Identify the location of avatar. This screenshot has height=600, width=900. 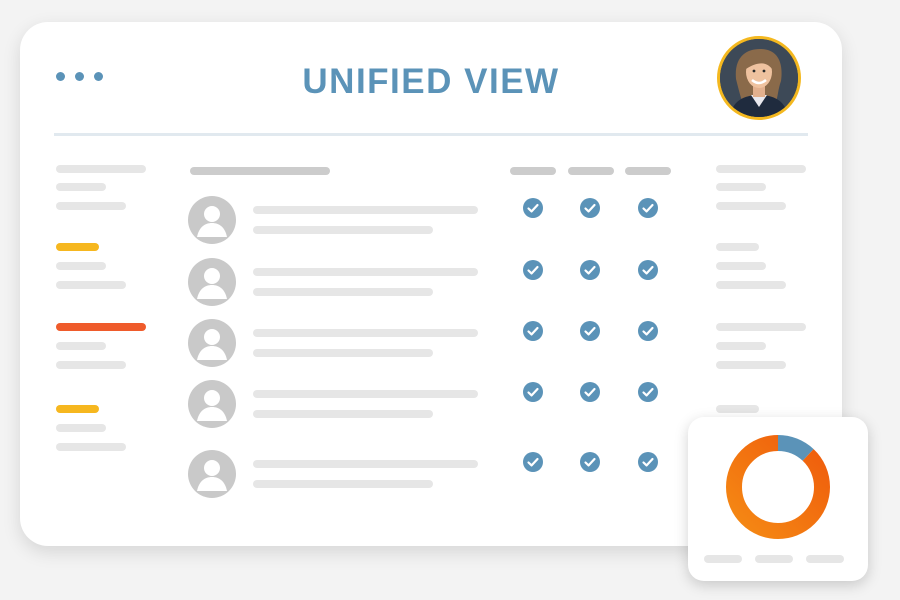
(759, 78).